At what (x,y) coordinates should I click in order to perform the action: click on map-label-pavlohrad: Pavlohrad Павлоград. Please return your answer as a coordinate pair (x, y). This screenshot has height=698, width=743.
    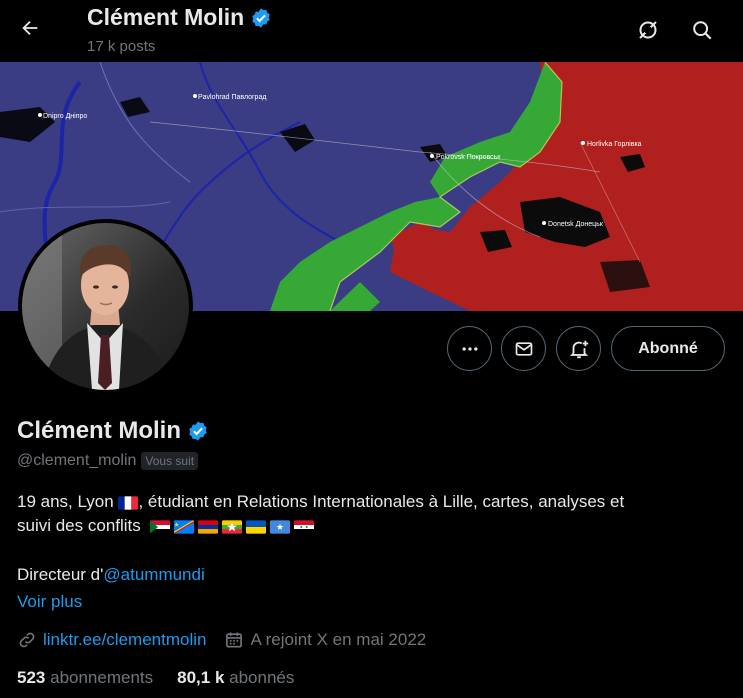
    Looking at the image, I should click on (232, 97).